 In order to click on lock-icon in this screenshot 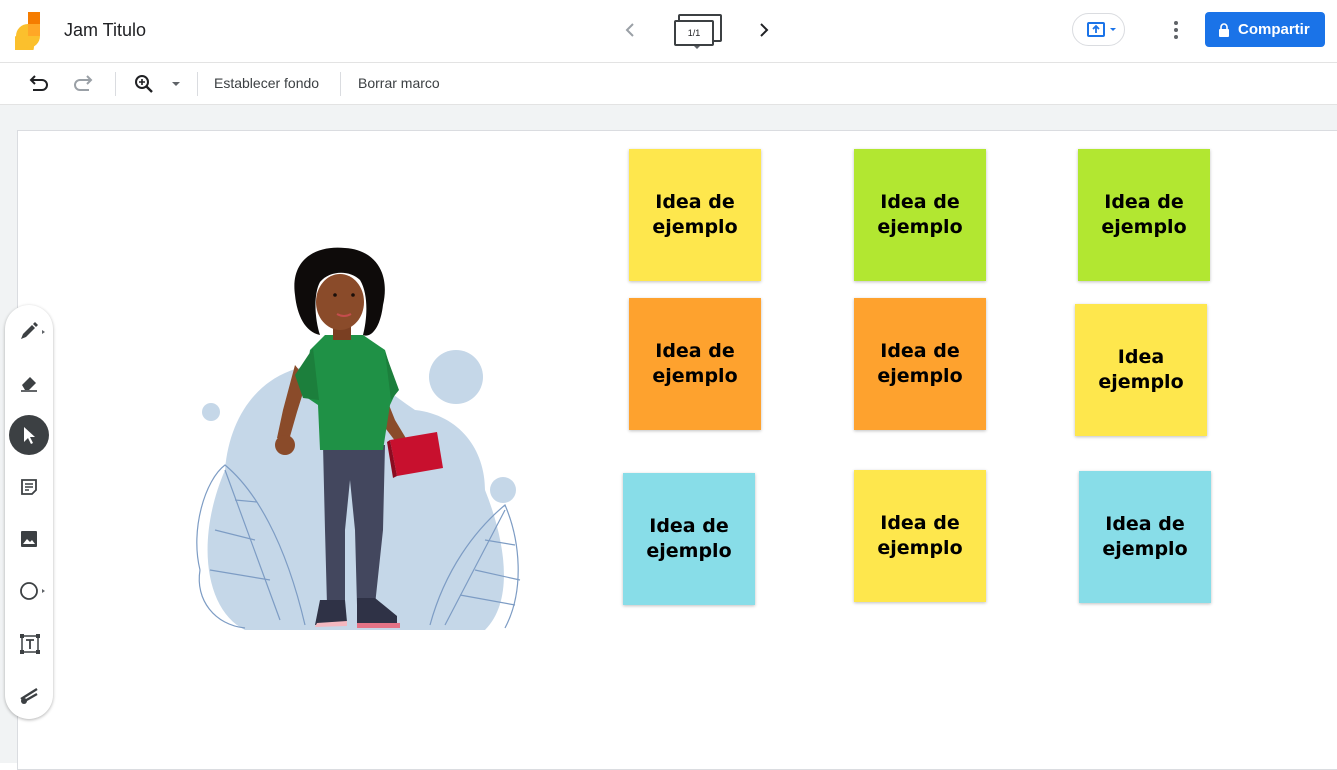, I will do `click(1224, 30)`.